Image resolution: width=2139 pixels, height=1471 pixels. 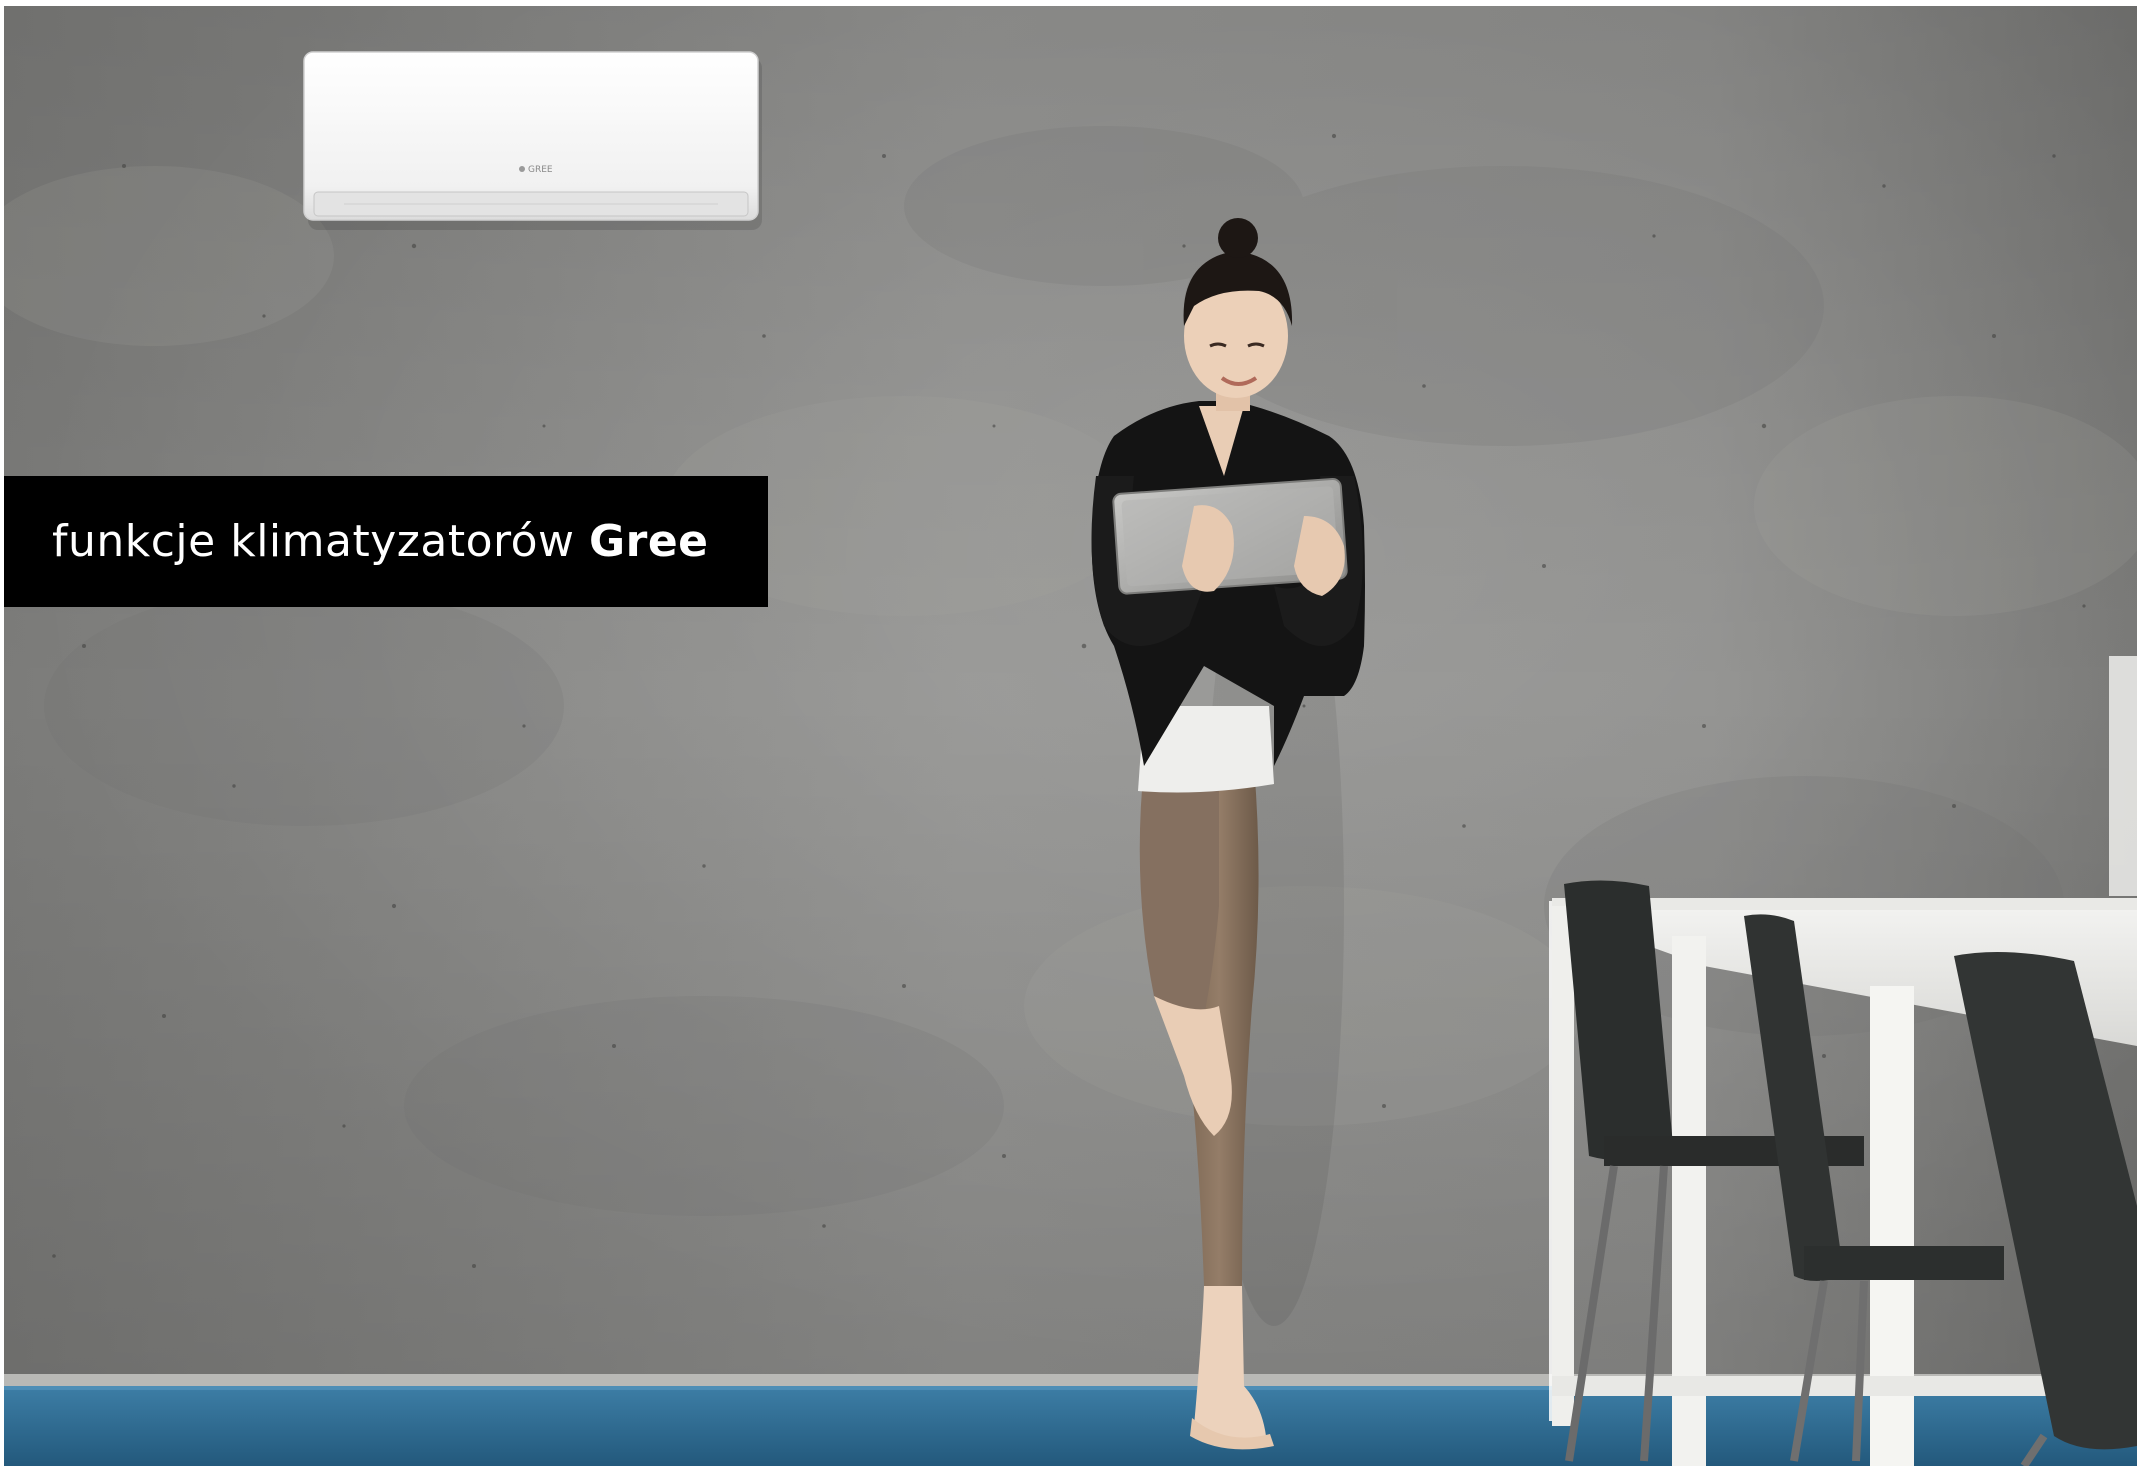 I want to click on banner-title-light: funkcje klimatyzatorów, so click(x=321, y=541).